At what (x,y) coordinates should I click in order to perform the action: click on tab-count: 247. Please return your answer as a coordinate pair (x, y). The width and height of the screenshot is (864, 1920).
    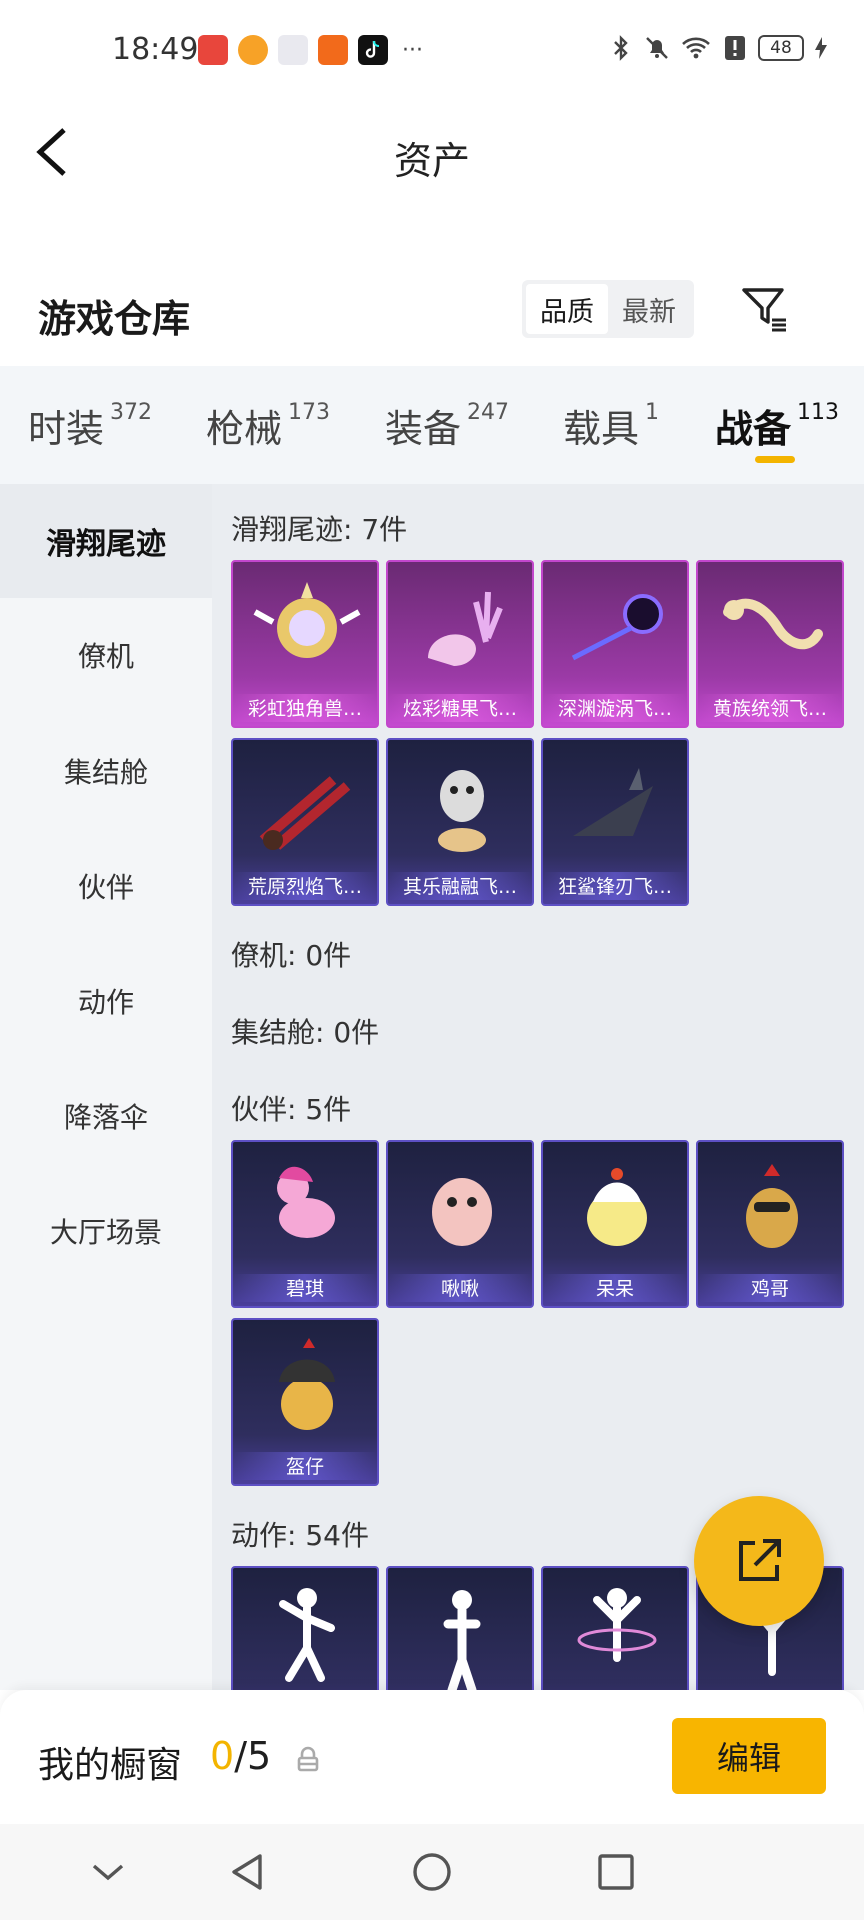
    Looking at the image, I should click on (488, 412).